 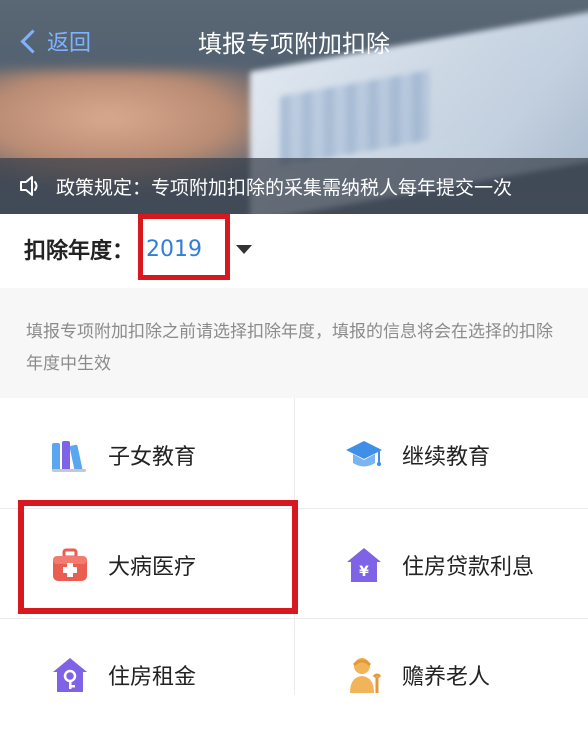 I want to click on category-label: 赡养老人, so click(x=446, y=677).